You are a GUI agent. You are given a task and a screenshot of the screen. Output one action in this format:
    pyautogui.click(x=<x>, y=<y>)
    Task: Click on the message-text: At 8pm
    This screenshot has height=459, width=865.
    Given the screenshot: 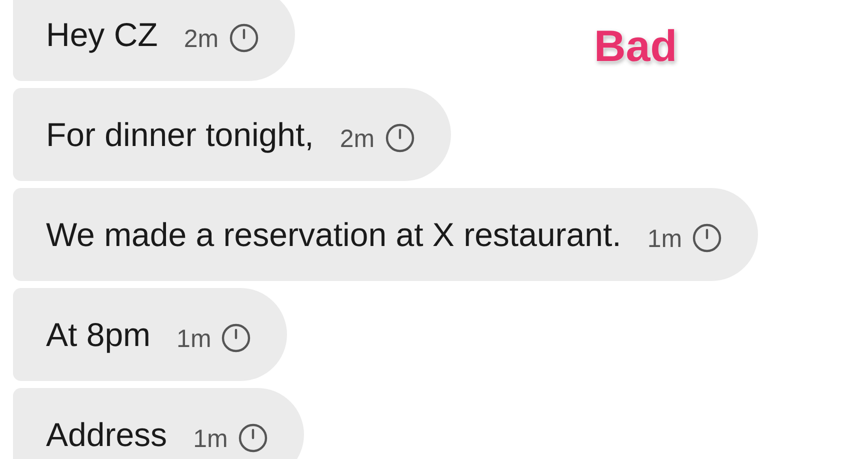 What is the action you would take?
    pyautogui.click(x=98, y=335)
    